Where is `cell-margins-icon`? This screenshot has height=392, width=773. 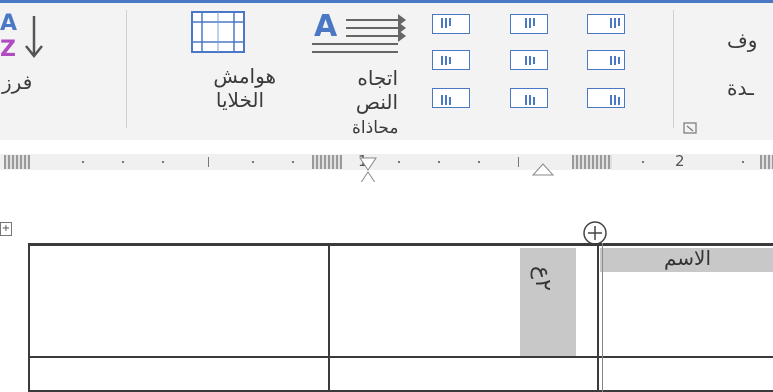
cell-margins-icon is located at coordinates (218, 32).